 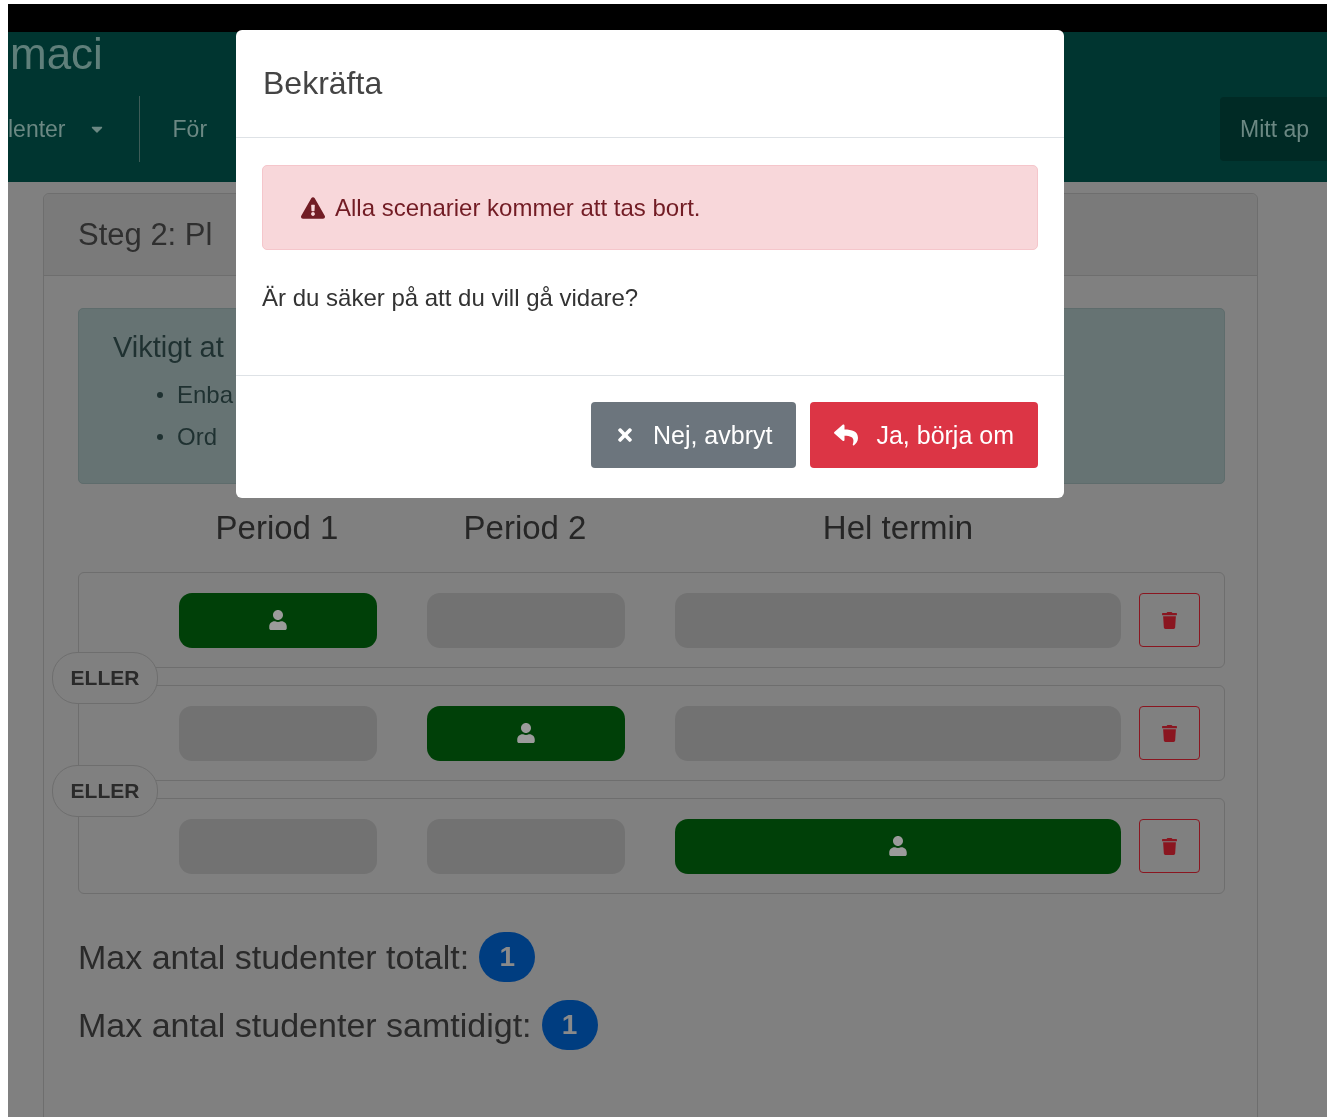 What do you see at coordinates (1273, 129) in the screenshot?
I see `account-button: Mitt ap` at bounding box center [1273, 129].